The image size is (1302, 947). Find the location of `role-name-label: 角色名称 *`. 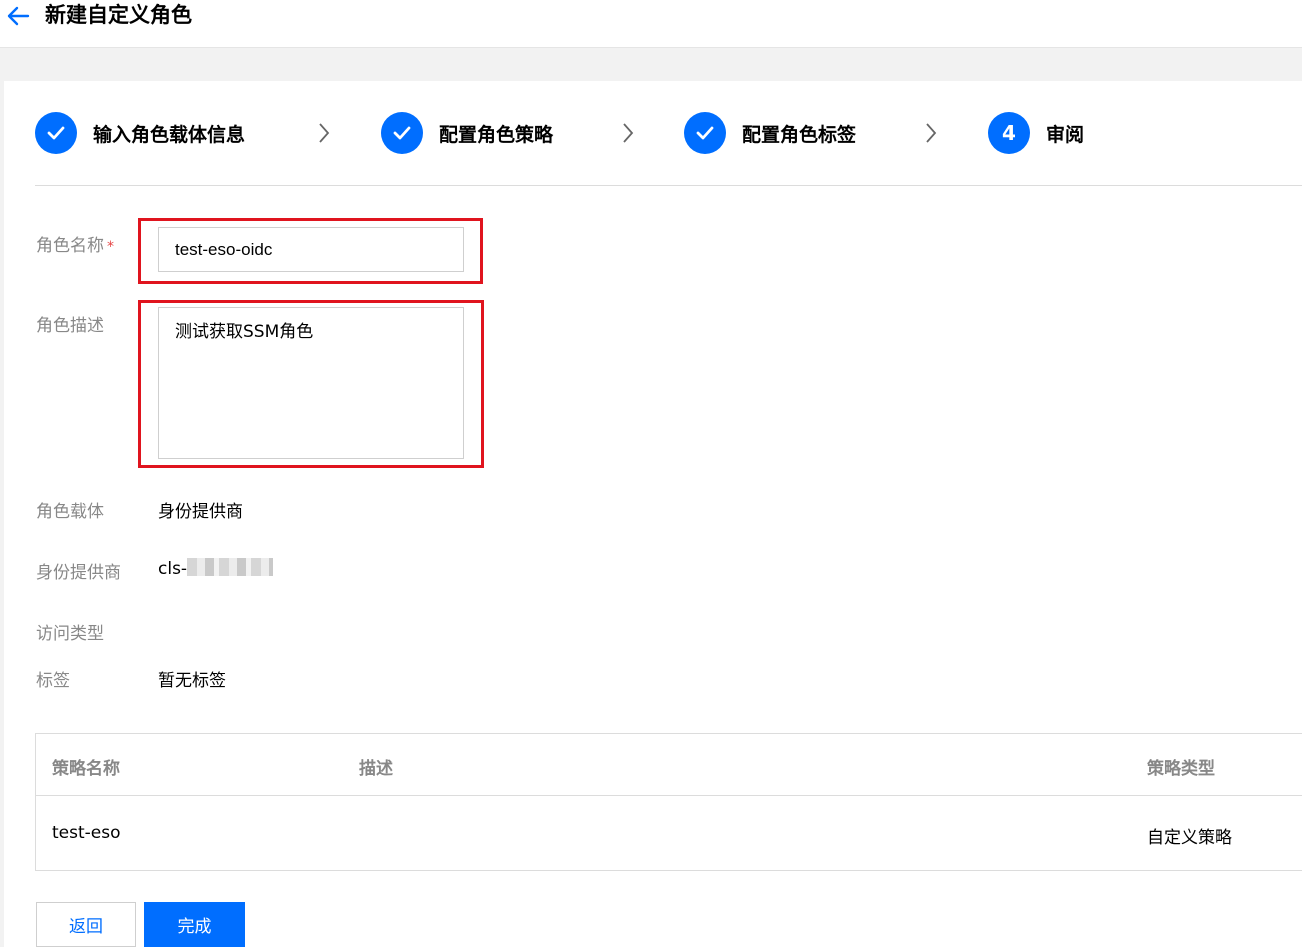

role-name-label: 角色名称 * is located at coordinates (75, 246).